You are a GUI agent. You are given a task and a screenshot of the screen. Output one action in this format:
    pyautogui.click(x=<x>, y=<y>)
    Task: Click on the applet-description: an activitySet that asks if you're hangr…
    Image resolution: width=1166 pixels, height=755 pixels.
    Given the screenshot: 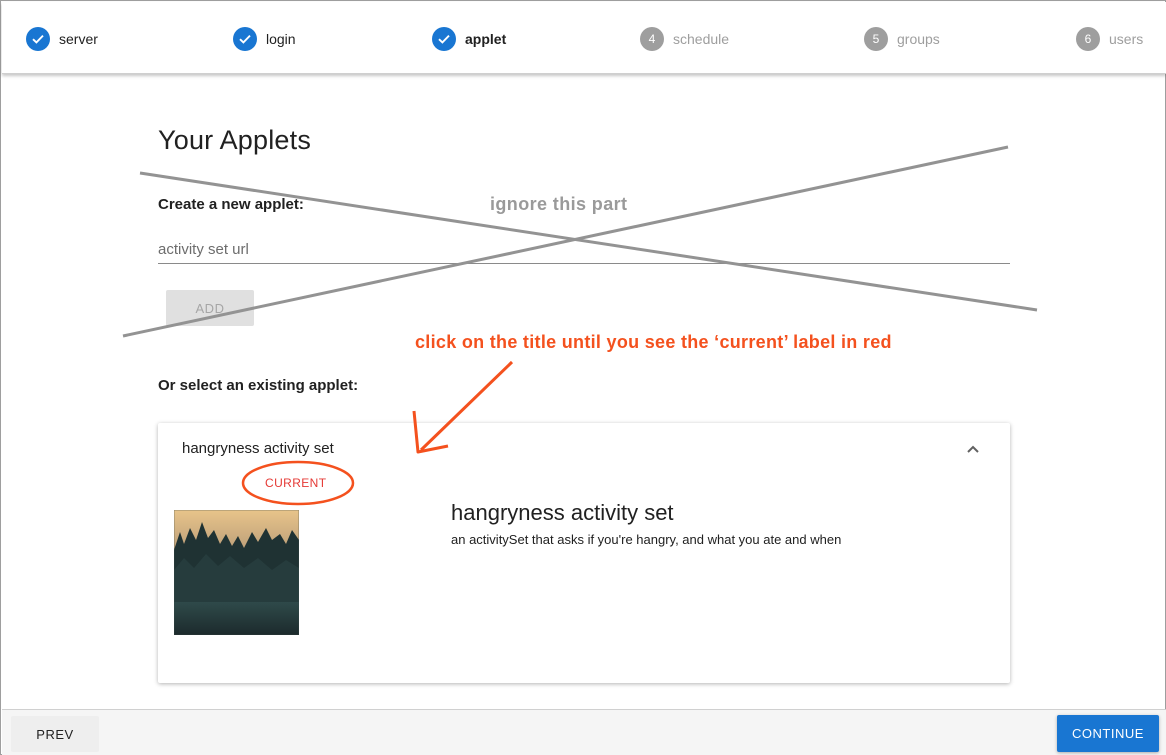 What is the action you would take?
    pyautogui.click(x=646, y=539)
    